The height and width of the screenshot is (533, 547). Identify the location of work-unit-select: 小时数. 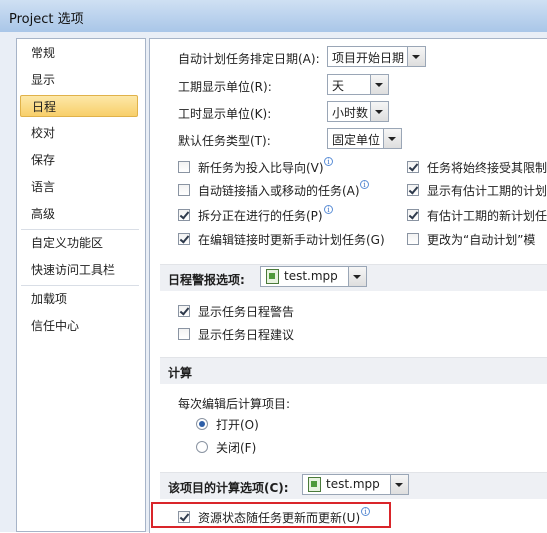
(358, 111).